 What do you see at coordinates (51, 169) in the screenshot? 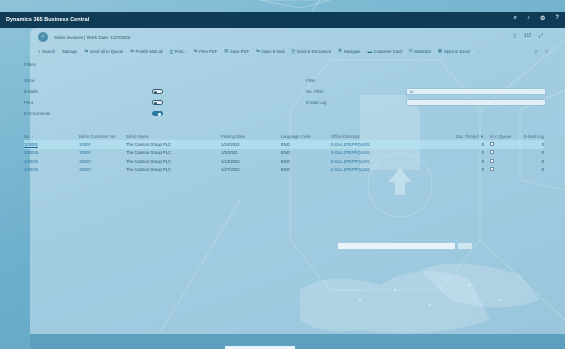
I see `cell-no: 103040` at bounding box center [51, 169].